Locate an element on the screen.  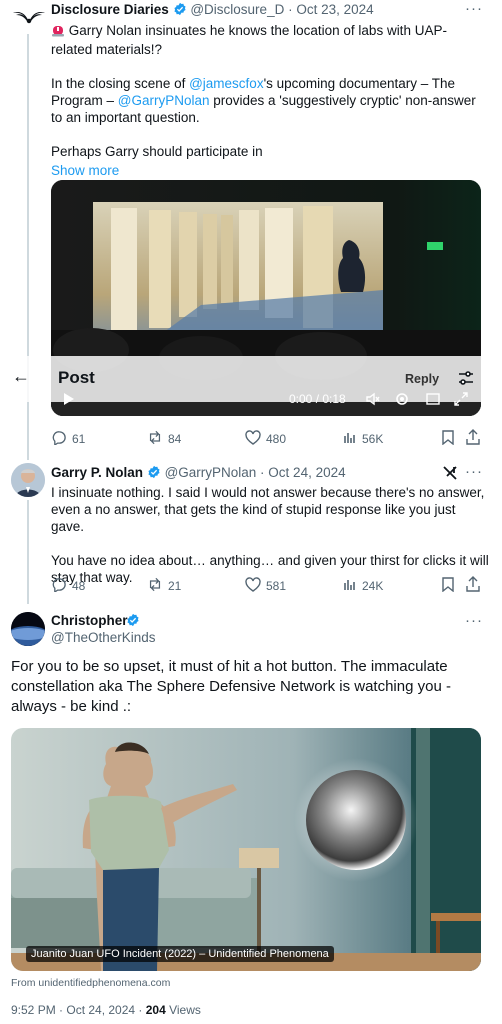
views-count: 204 is located at coordinates (155, 1010).